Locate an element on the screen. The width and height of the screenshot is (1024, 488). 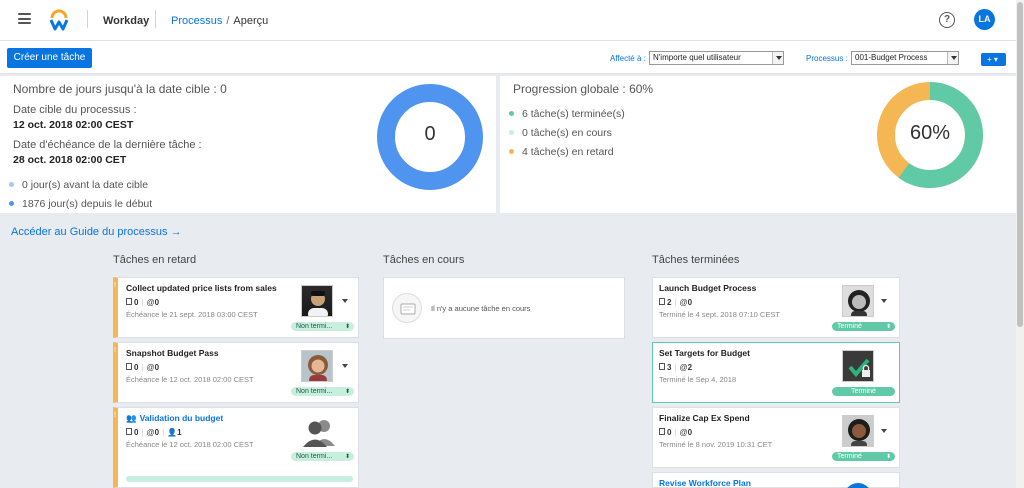
task-title: Set Targets for Budget is located at coordinates (704, 353).